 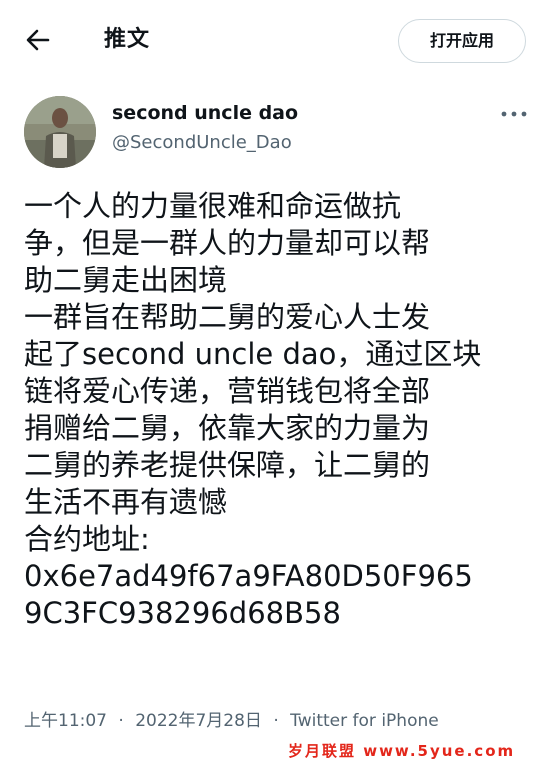 What do you see at coordinates (227, 465) in the screenshot?
I see `tweet-line: 二舅的养老提供保障，让二舅的` at bounding box center [227, 465].